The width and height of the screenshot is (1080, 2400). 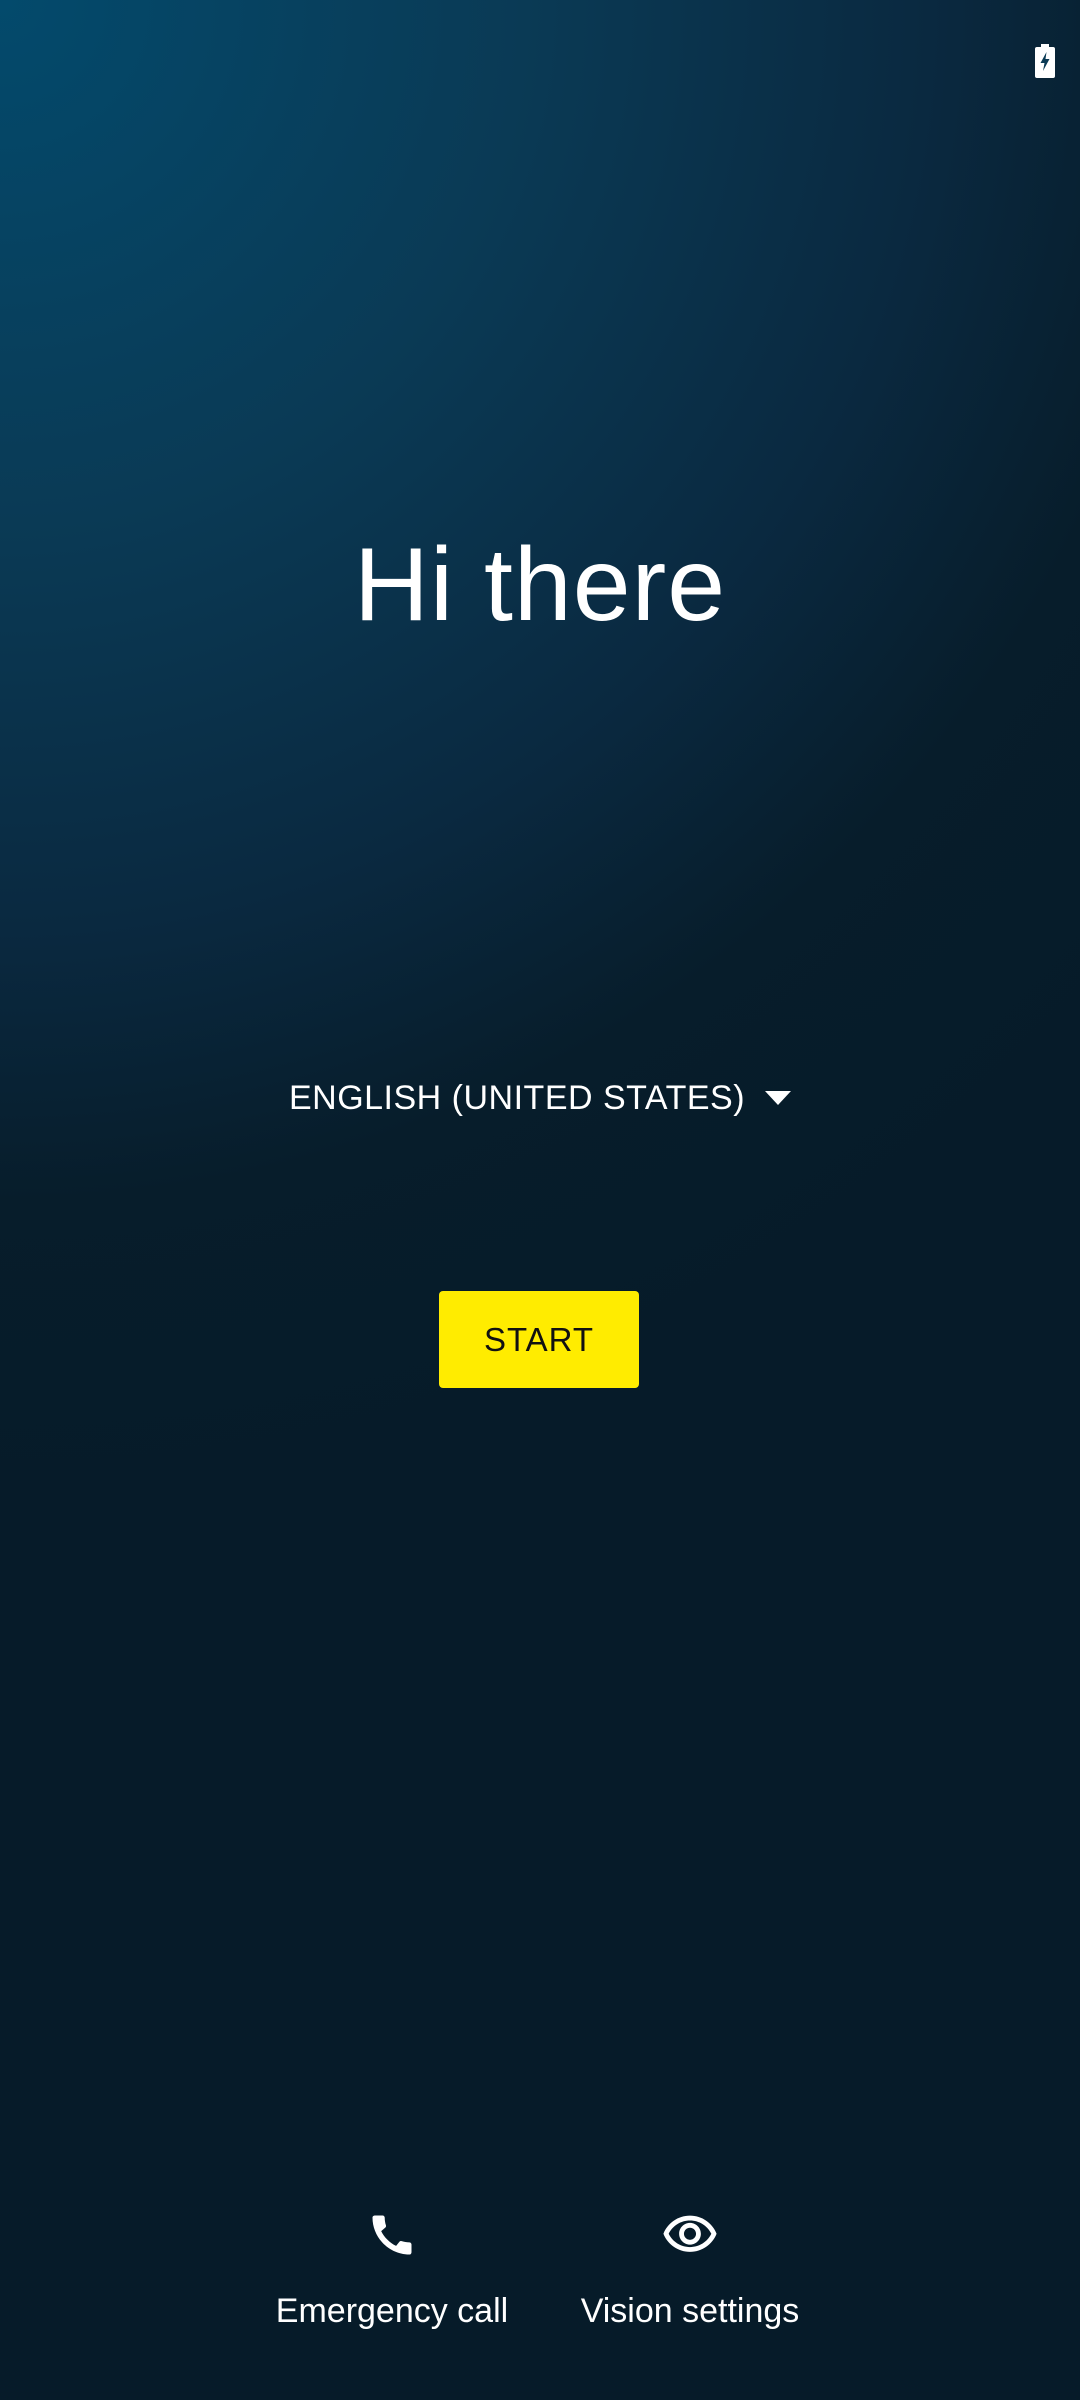 I want to click on greeting-title: Hi there, so click(x=540, y=585).